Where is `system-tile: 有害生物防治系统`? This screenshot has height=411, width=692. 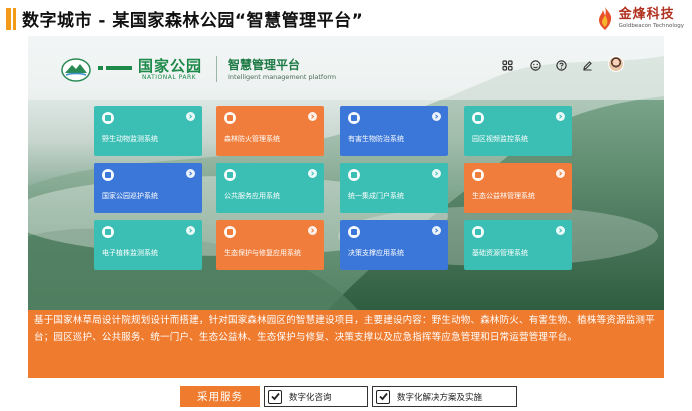 system-tile: 有害生物防治系统 is located at coordinates (394, 131).